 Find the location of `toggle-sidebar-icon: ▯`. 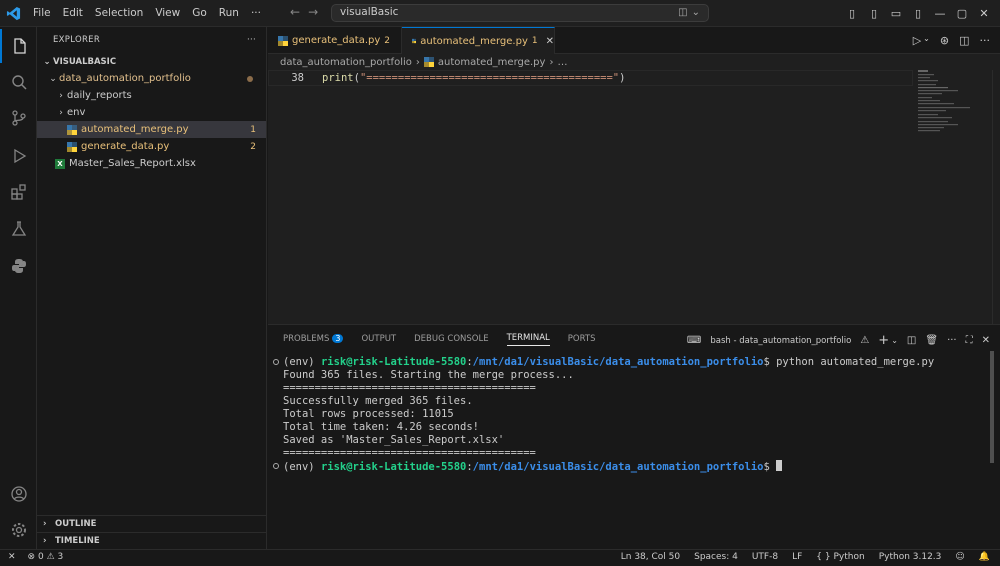

toggle-sidebar-icon: ▯ is located at coordinates (852, 13).